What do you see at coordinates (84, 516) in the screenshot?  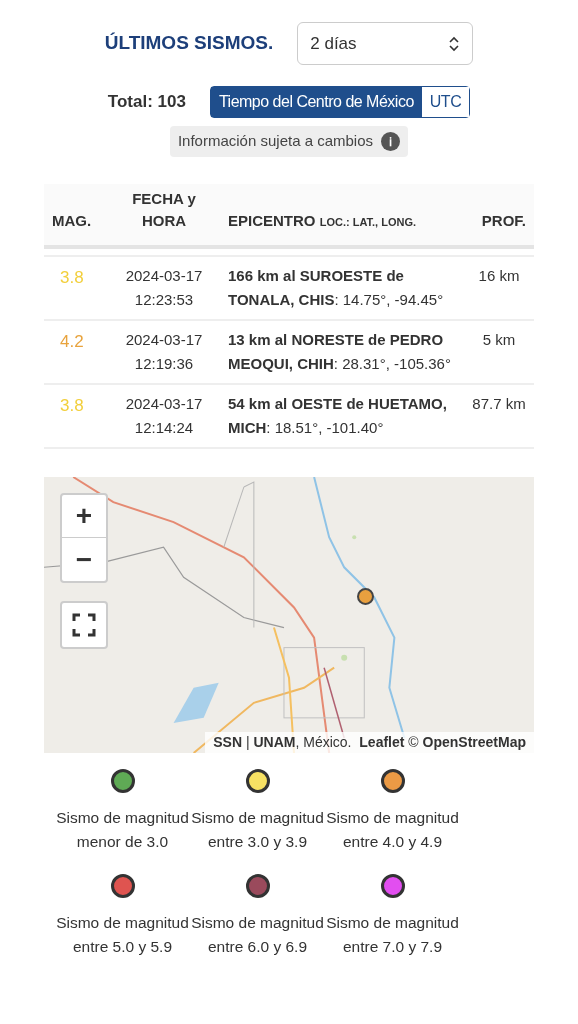 I see `zoom-in-button: +` at bounding box center [84, 516].